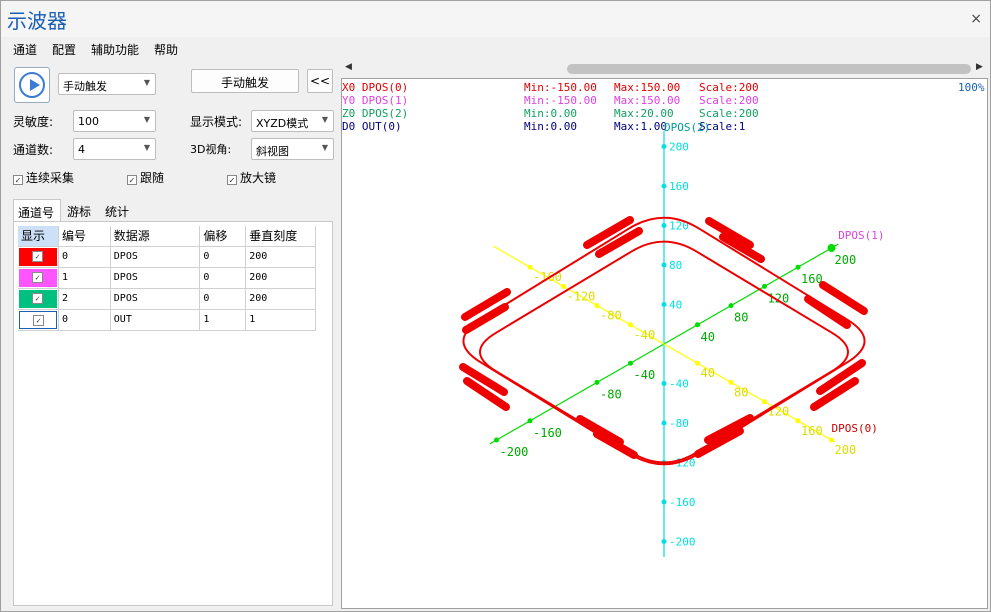  What do you see at coordinates (32, 85) in the screenshot?
I see `start-button` at bounding box center [32, 85].